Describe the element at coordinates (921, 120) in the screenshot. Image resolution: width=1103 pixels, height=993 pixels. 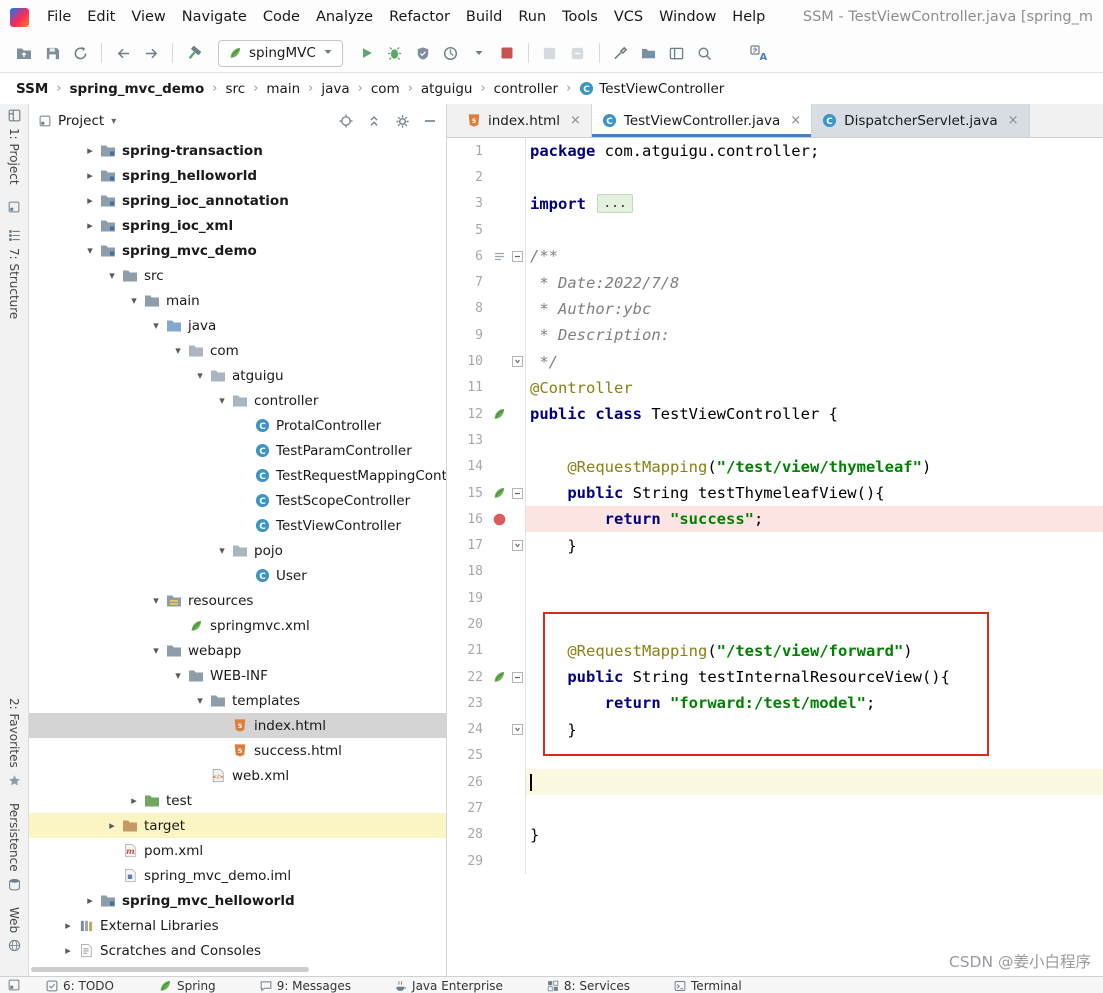
I see `editor-tab: C DispatcherServlet.java ×` at that location.